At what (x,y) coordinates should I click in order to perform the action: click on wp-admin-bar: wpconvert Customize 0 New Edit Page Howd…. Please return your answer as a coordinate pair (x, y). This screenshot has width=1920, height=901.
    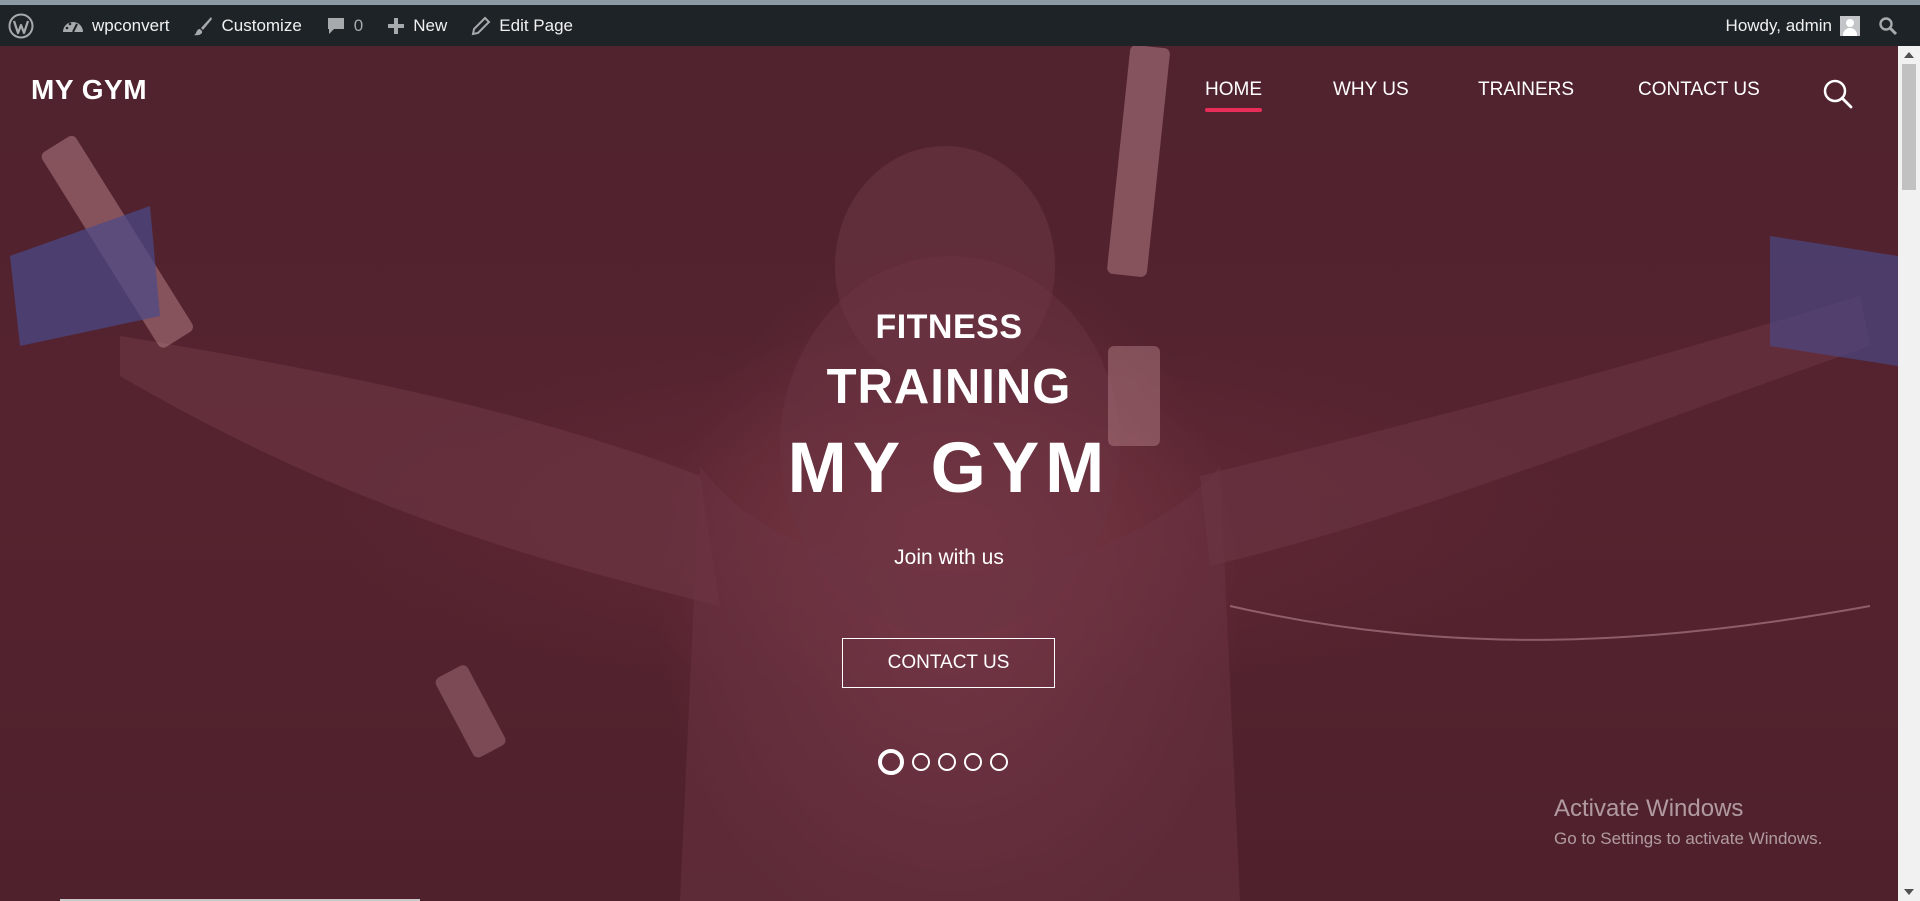
    Looking at the image, I should click on (960, 25).